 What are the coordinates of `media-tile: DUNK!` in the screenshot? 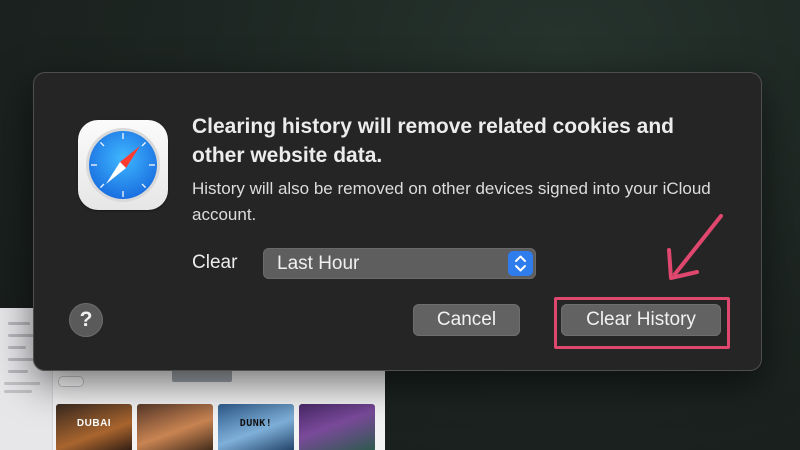 It's located at (256, 427).